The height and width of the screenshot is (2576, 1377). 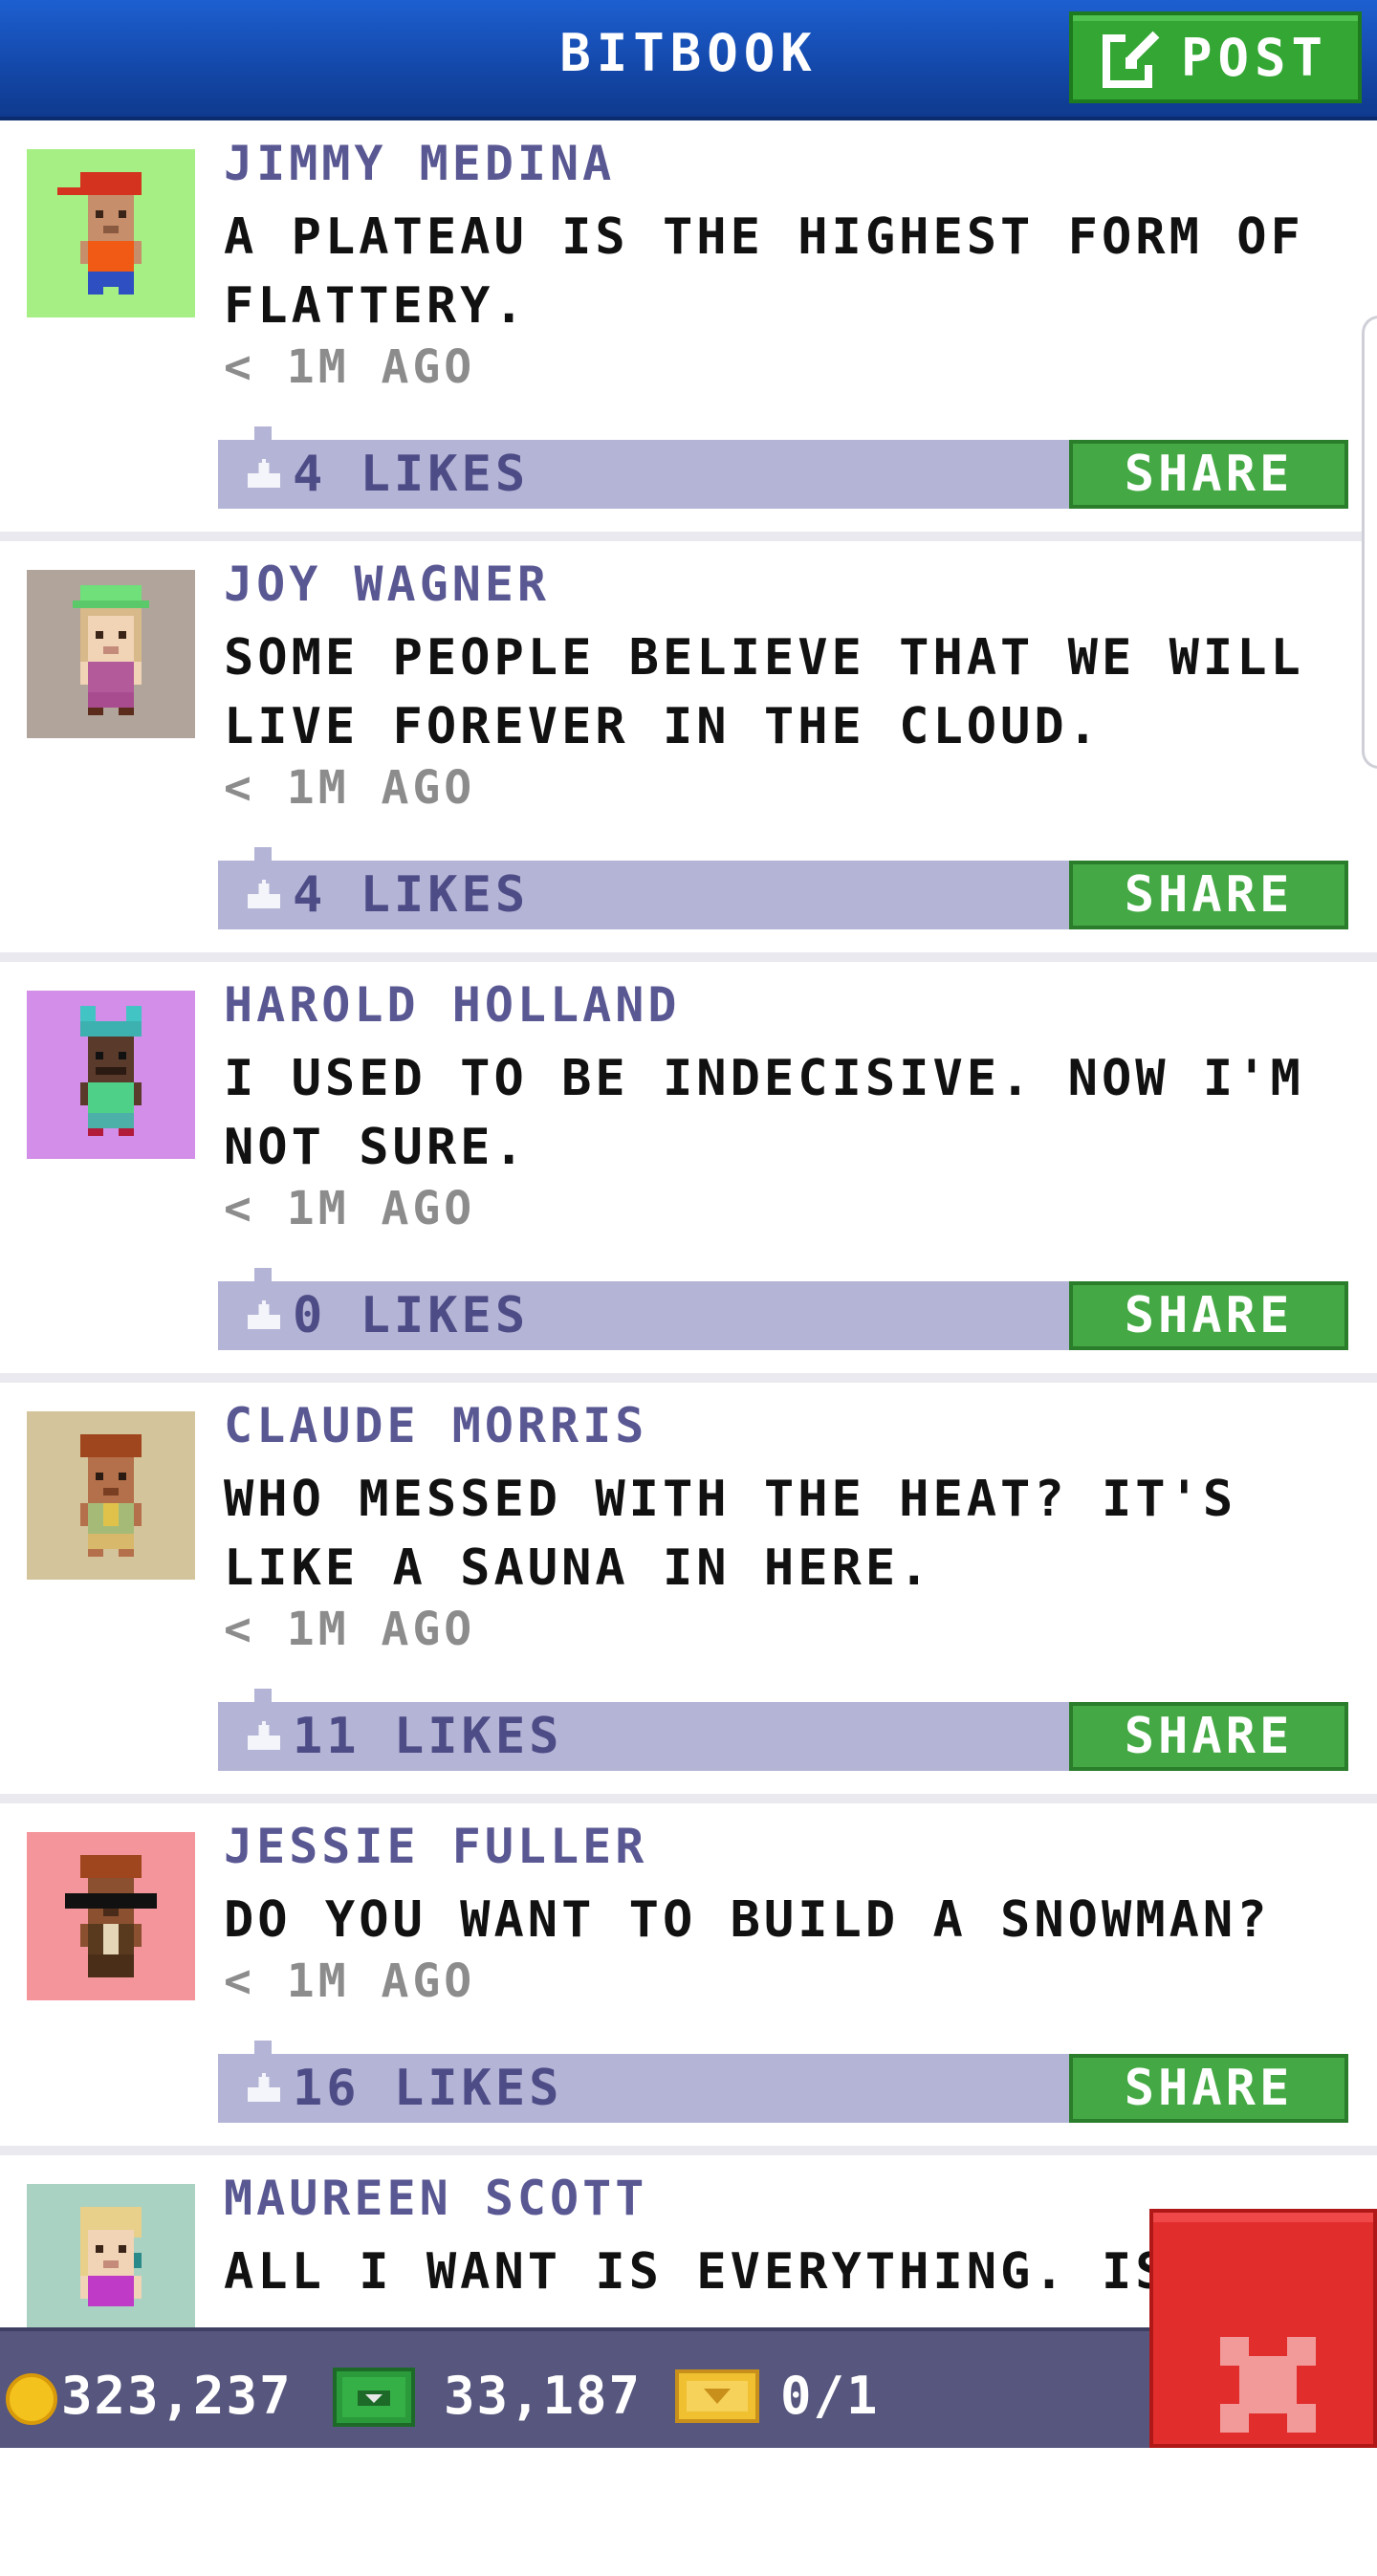 I want to click on likes-bar: 11 LIKES SHARE, so click(x=783, y=1730).